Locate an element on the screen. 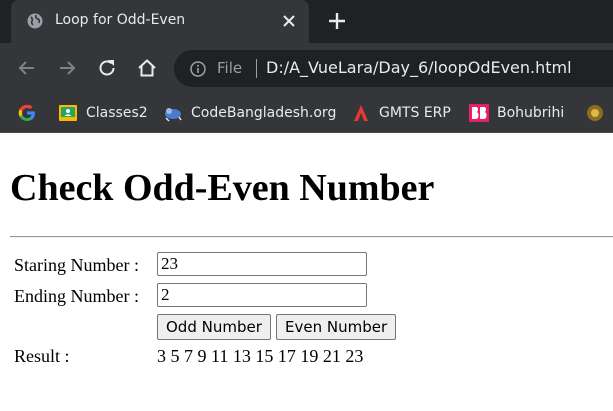 The width and height of the screenshot is (613, 411). bookmark-overflow is located at coordinates (595, 113).